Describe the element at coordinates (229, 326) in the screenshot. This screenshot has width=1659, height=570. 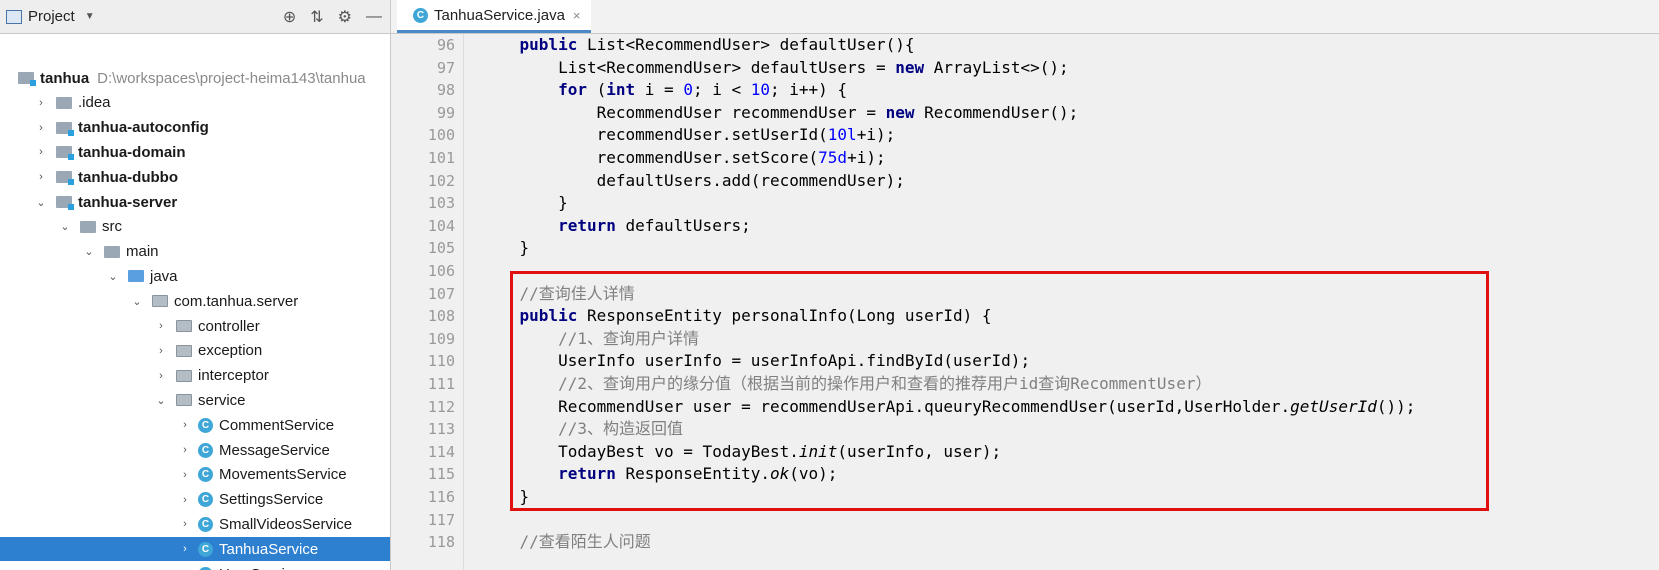
I see `tree-item-label: controller` at that location.